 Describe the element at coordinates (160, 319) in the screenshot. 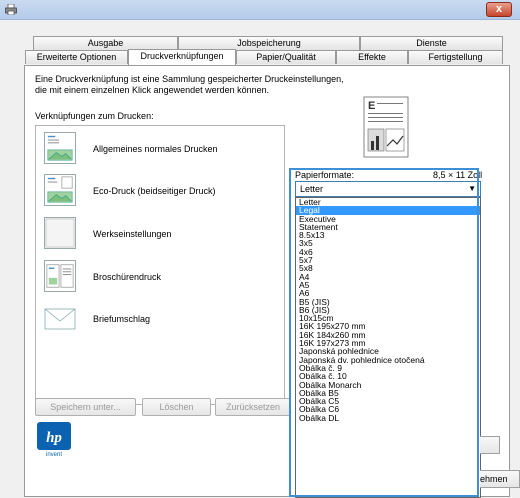

I see `shortcut-item: Briefumschlag` at that location.